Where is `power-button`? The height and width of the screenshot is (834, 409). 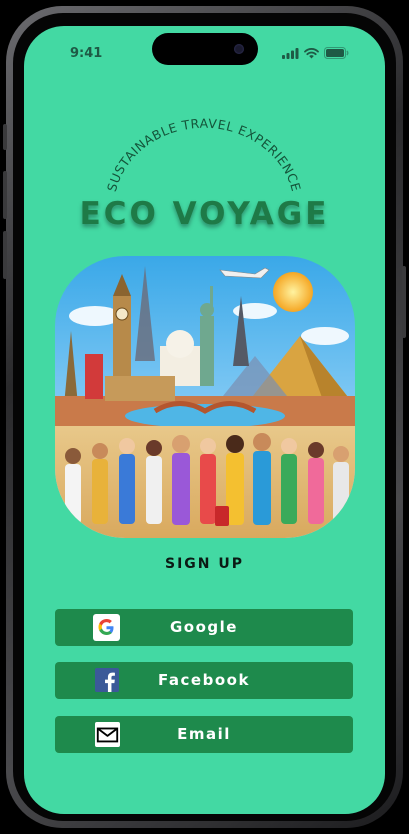
power-button is located at coordinates (404, 302).